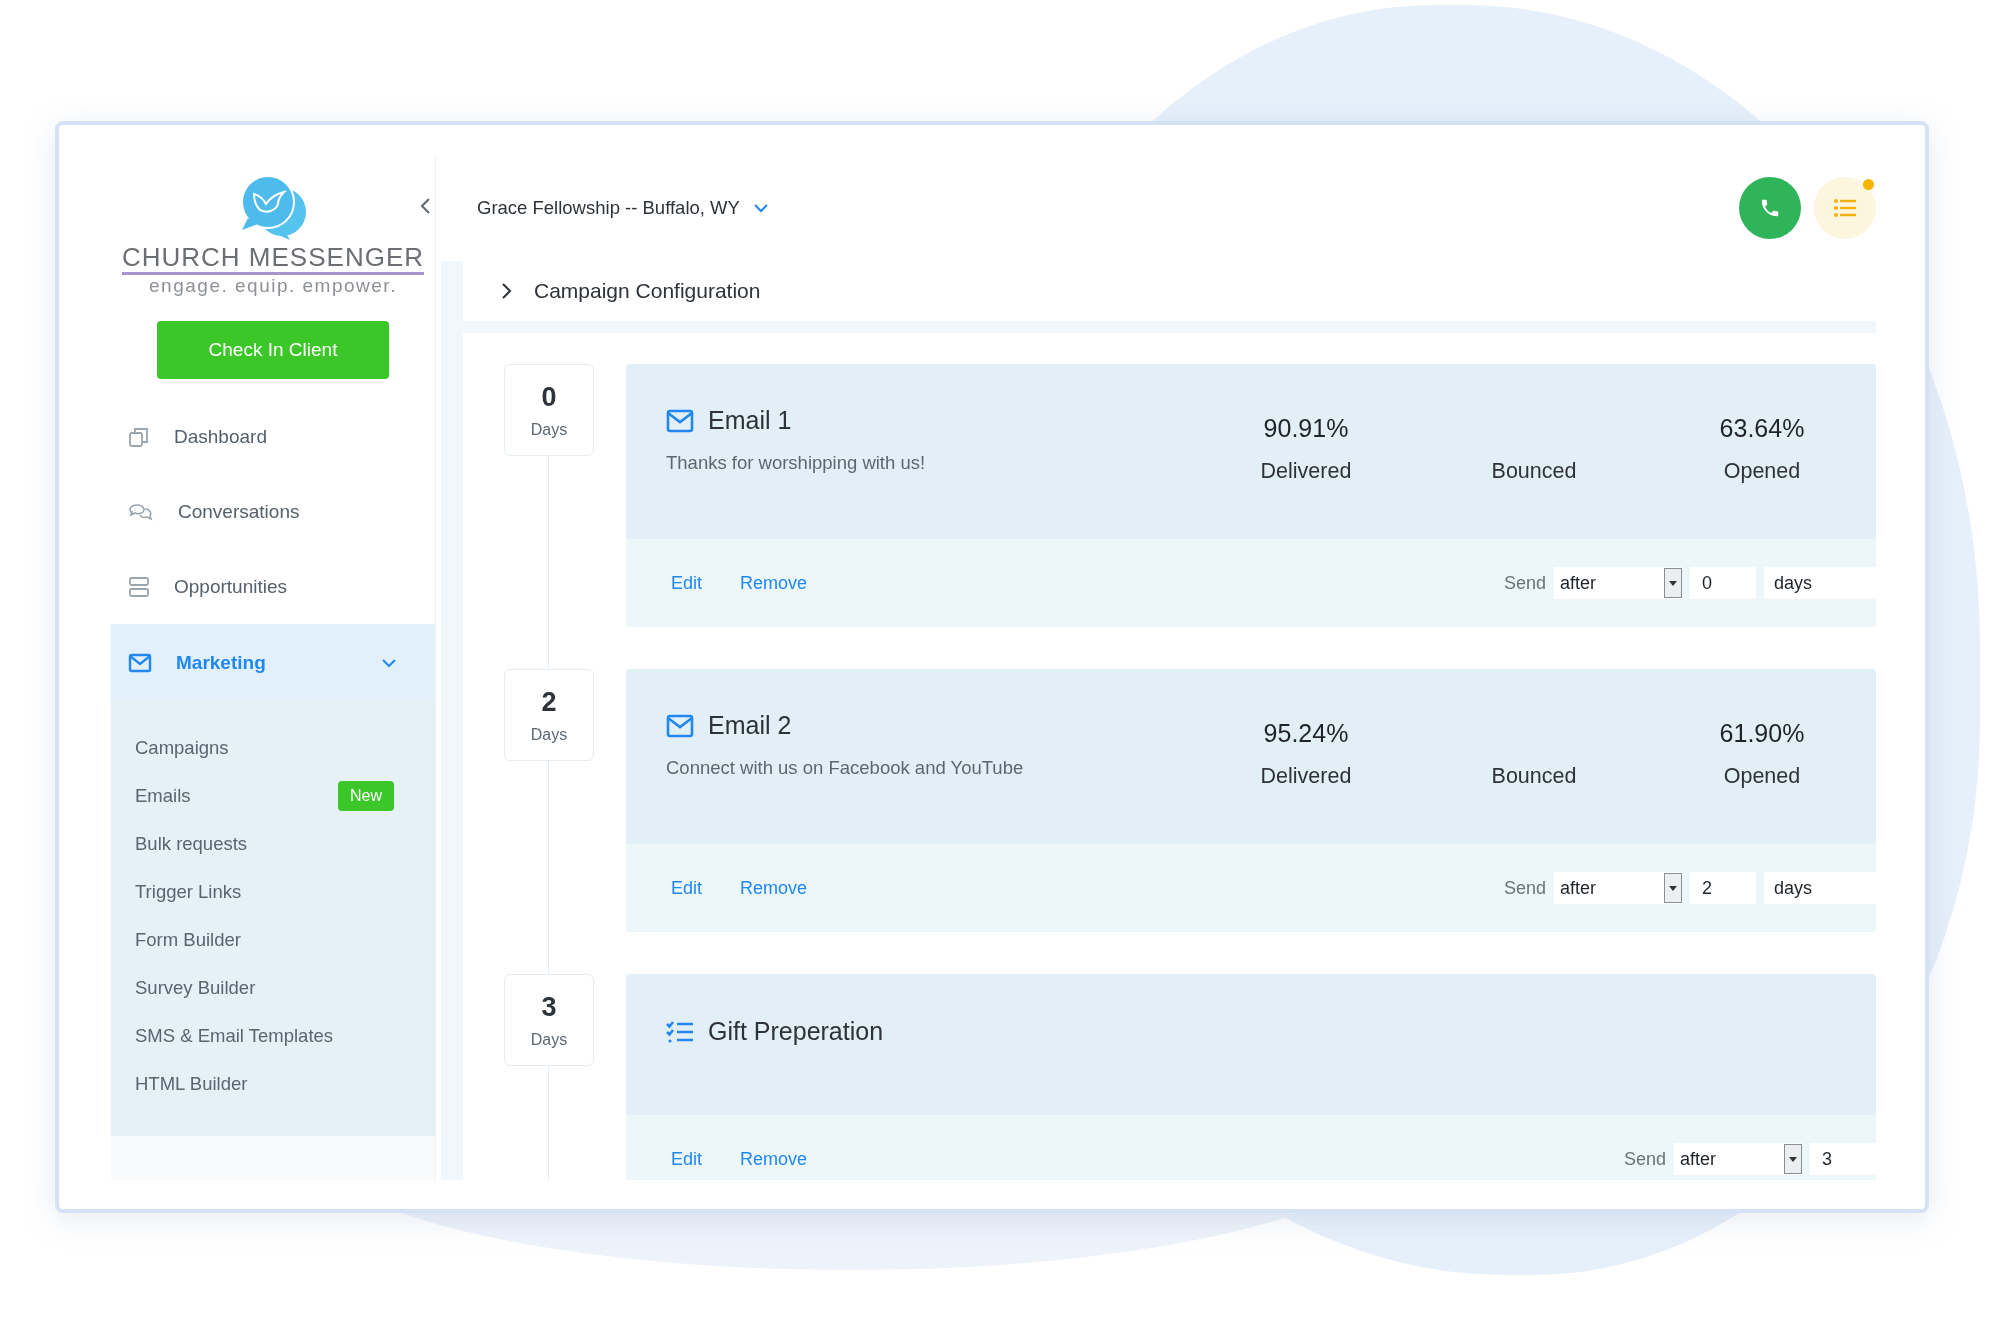  Describe the element at coordinates (273, 258) in the screenshot. I see `logo-wordmark: CHURCH MESSENGER` at that location.